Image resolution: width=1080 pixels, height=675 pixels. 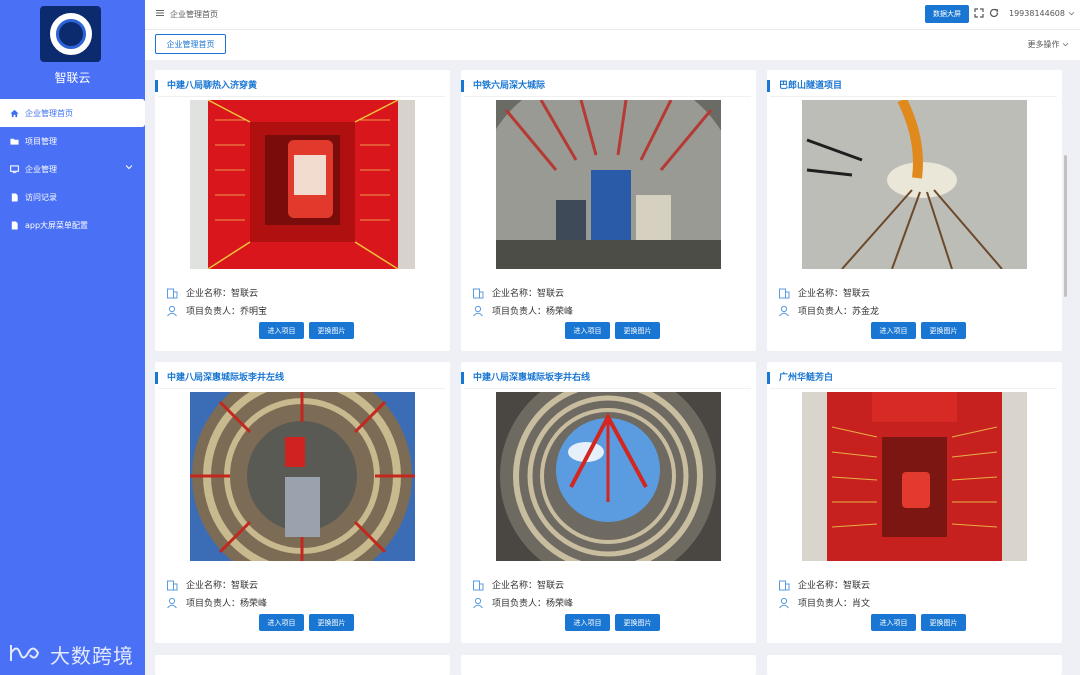 I want to click on folder-icon, so click(x=14, y=141).